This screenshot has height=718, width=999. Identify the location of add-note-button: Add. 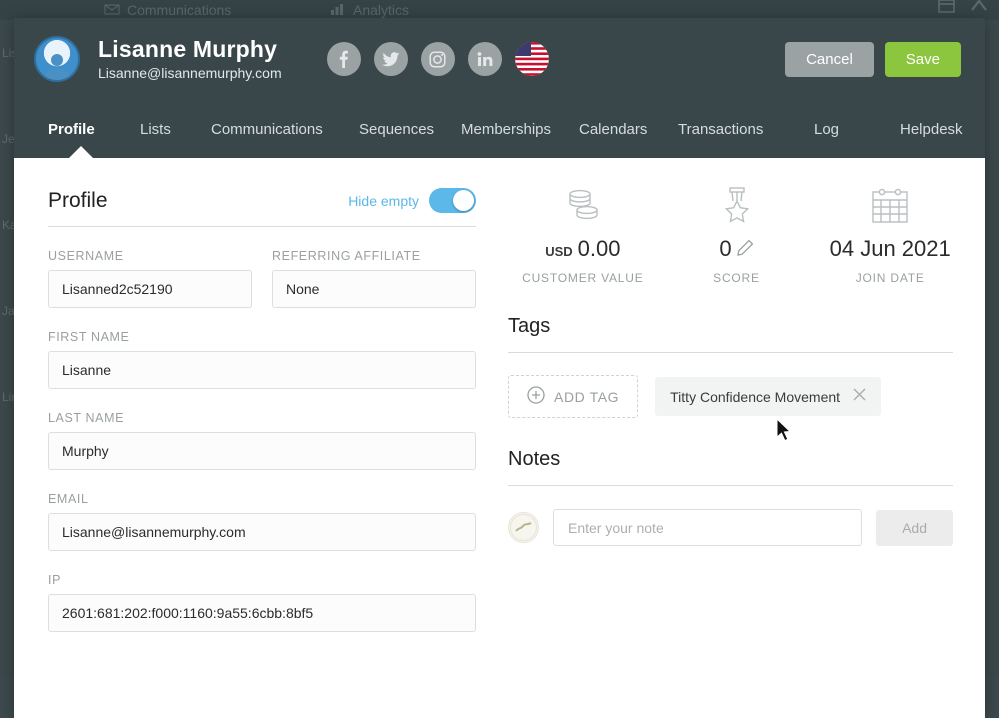
(914, 528).